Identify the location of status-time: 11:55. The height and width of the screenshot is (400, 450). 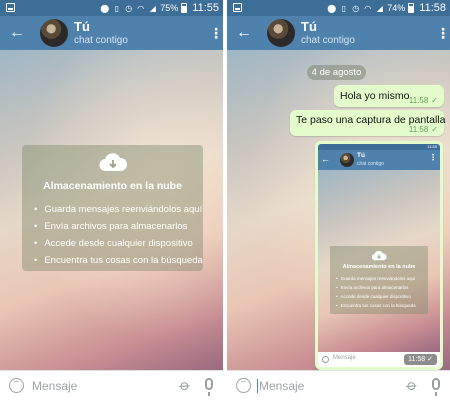
(205, 8).